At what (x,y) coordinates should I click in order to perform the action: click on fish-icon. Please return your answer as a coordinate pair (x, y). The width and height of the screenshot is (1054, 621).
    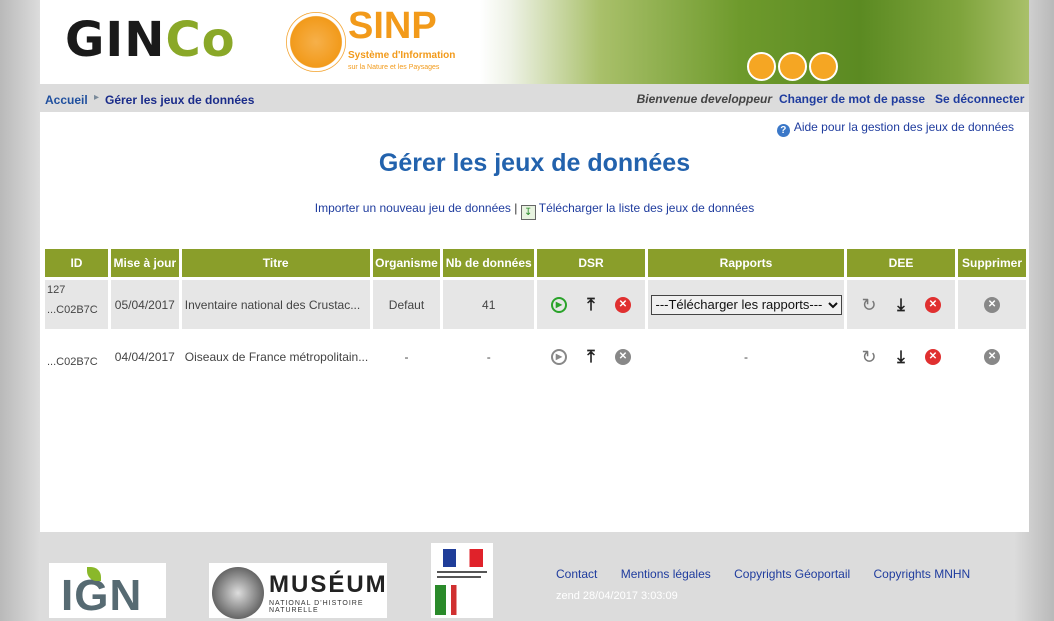
    Looking at the image, I should click on (823, 66).